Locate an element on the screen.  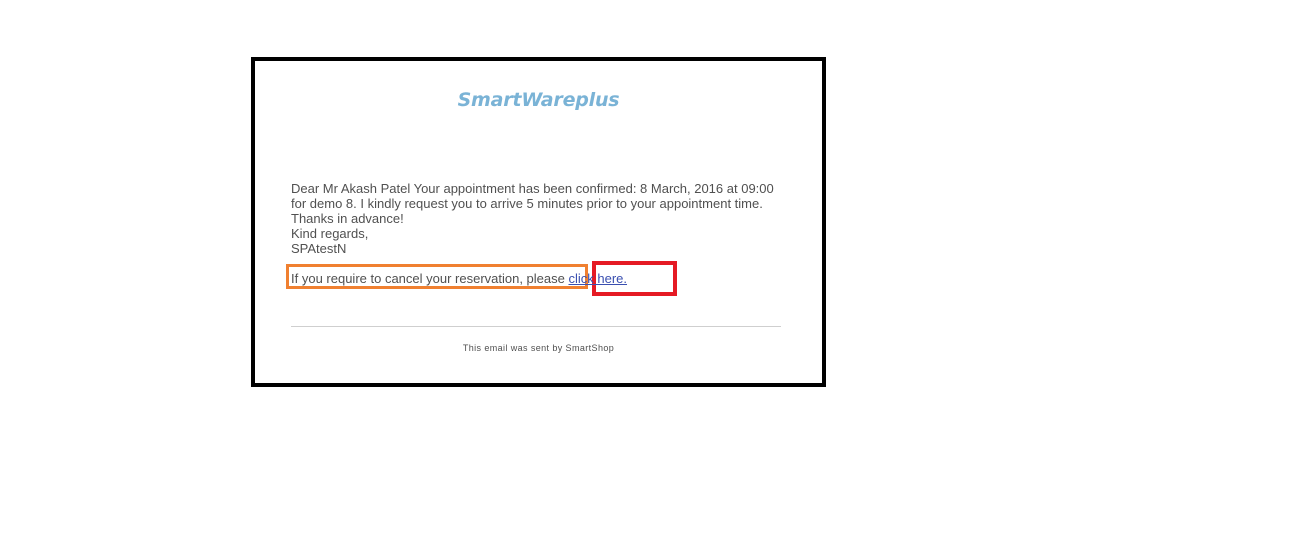
email-footer: This email was sent by SmartShop is located at coordinates (538, 348).